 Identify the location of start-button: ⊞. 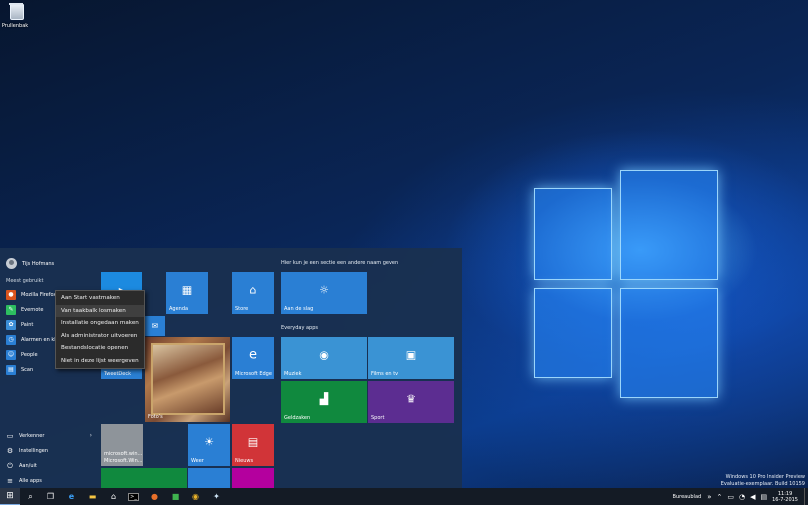
(10, 496).